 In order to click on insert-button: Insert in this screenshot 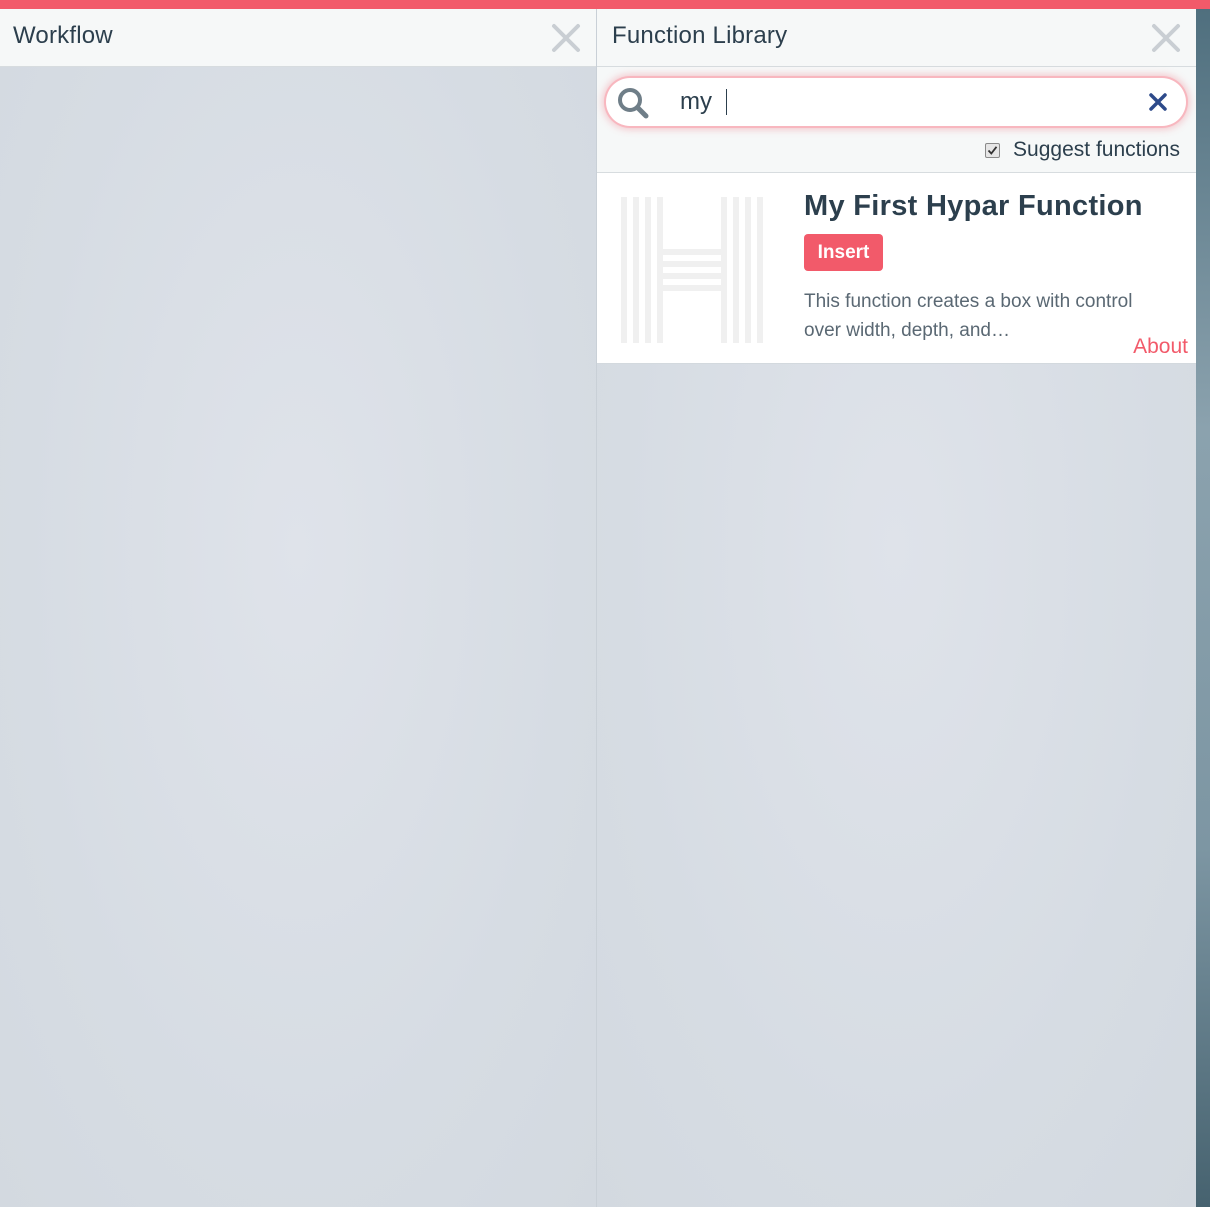, I will do `click(843, 252)`.